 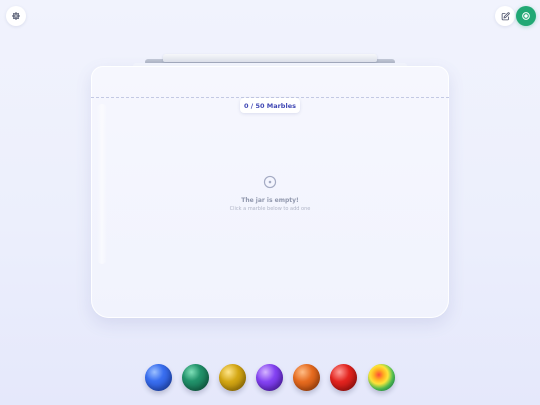 What do you see at coordinates (343, 377) in the screenshot?
I see `marble-red` at bounding box center [343, 377].